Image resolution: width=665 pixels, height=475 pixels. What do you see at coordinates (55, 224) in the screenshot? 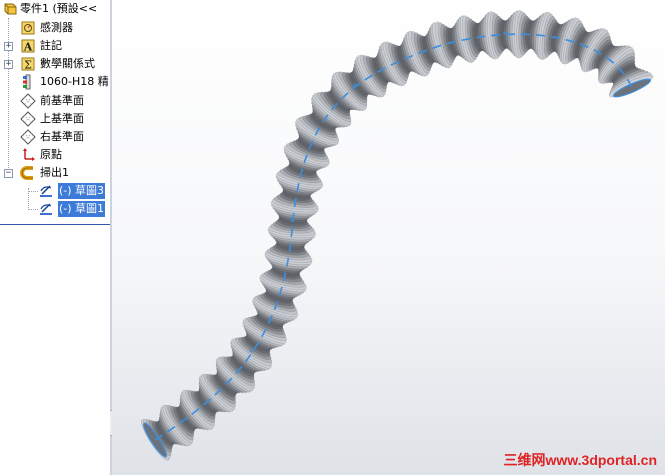
I see `tree-panel-divider` at bounding box center [55, 224].